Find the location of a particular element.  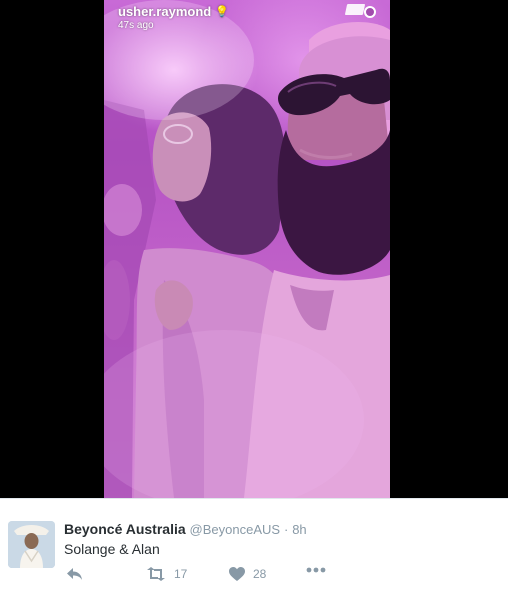

more-options-button is located at coordinates (316, 570).